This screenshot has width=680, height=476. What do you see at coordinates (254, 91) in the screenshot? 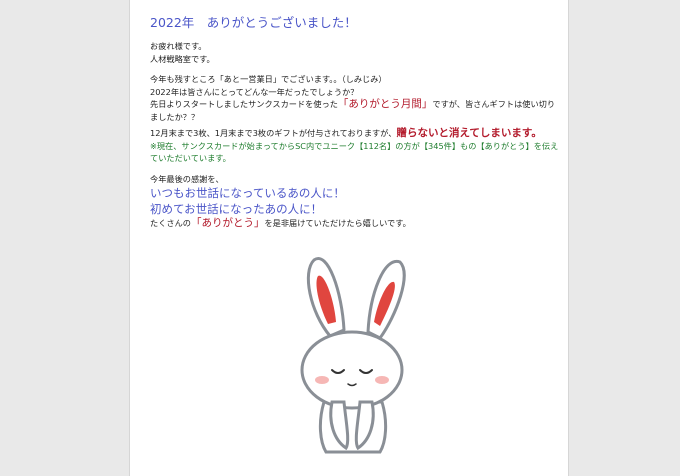
I see `intro-line: 2022年は皆さんにとってどんな一年だったでしょうか？` at bounding box center [254, 91].